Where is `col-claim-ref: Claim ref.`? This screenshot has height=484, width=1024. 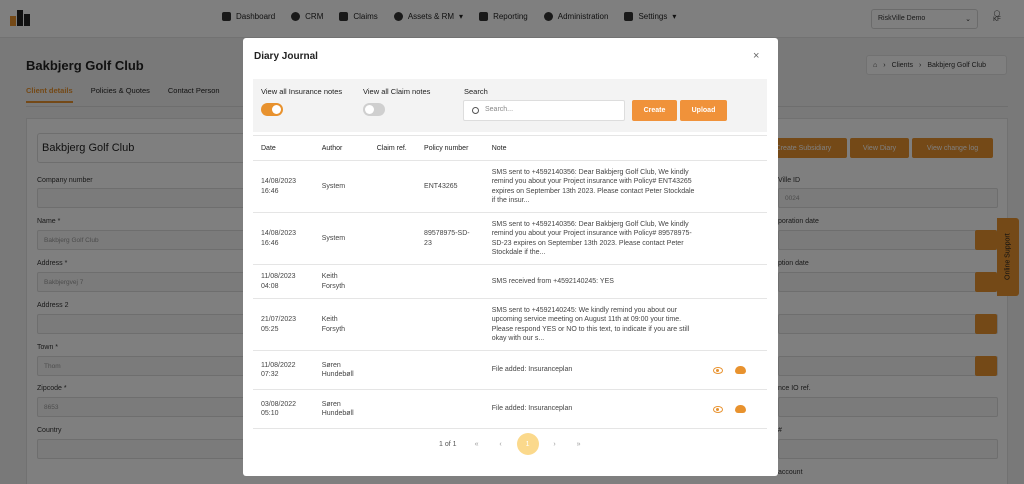
col-claim-ref: Claim ref. is located at coordinates (392, 148).